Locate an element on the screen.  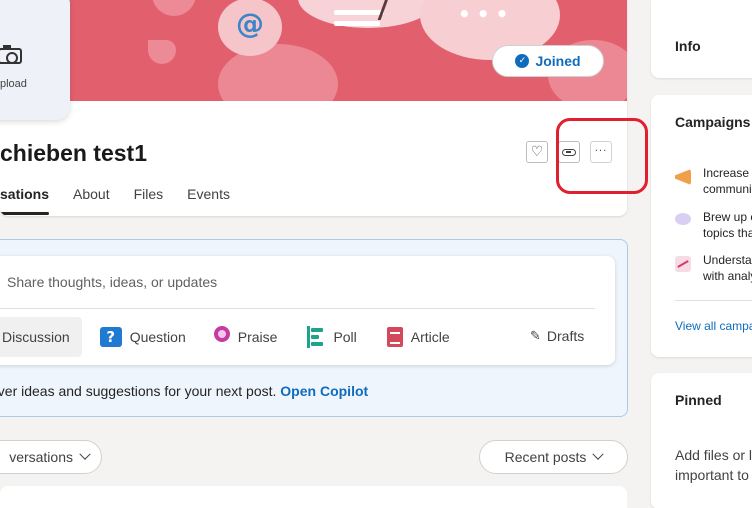
info-title: Info is located at coordinates (688, 46).